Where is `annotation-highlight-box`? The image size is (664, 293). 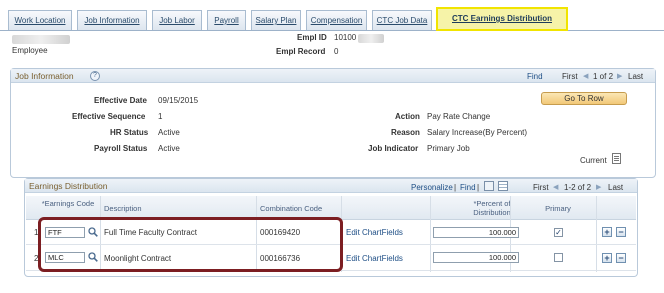
annotation-highlight-box is located at coordinates (190, 244).